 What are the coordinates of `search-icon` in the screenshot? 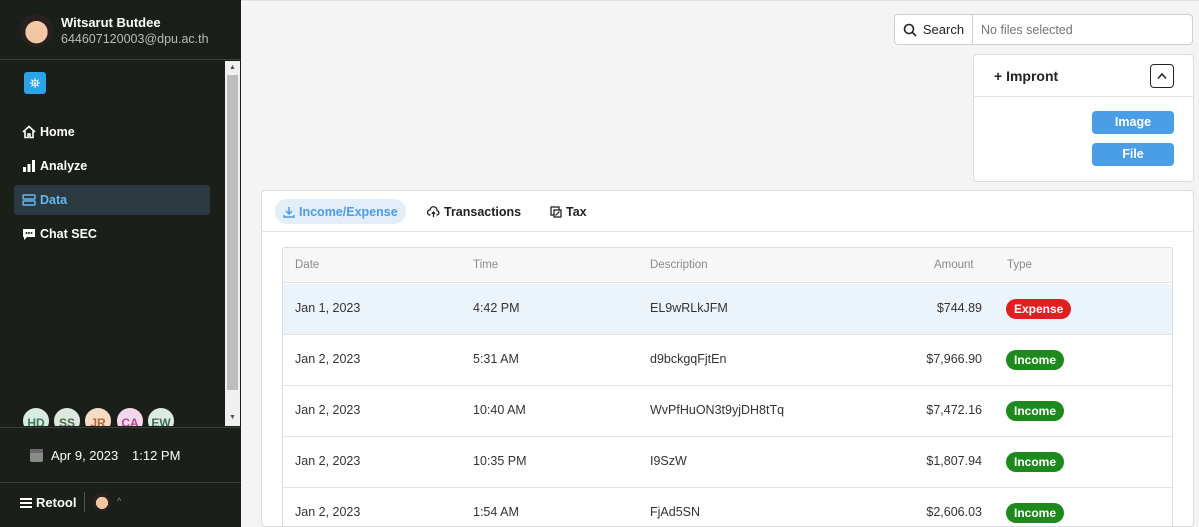 It's located at (910, 30).